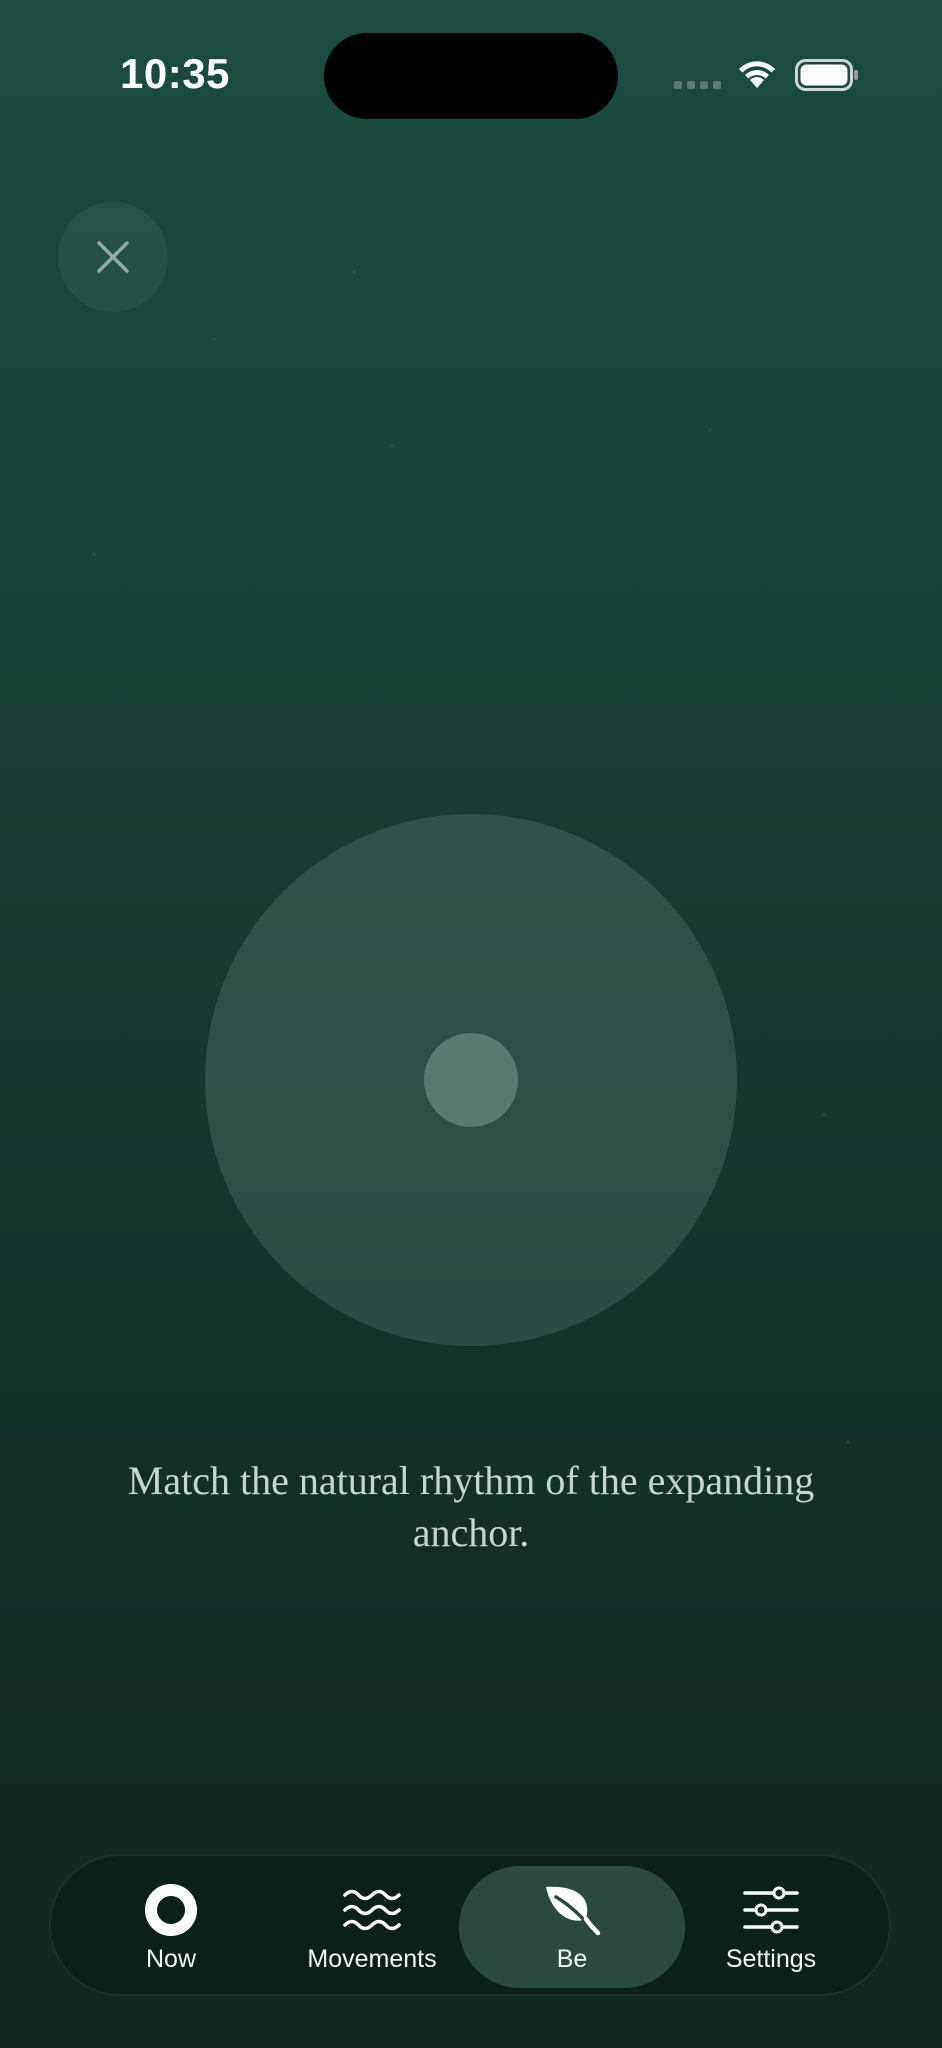  I want to click on sliders-icon, so click(771, 1909).